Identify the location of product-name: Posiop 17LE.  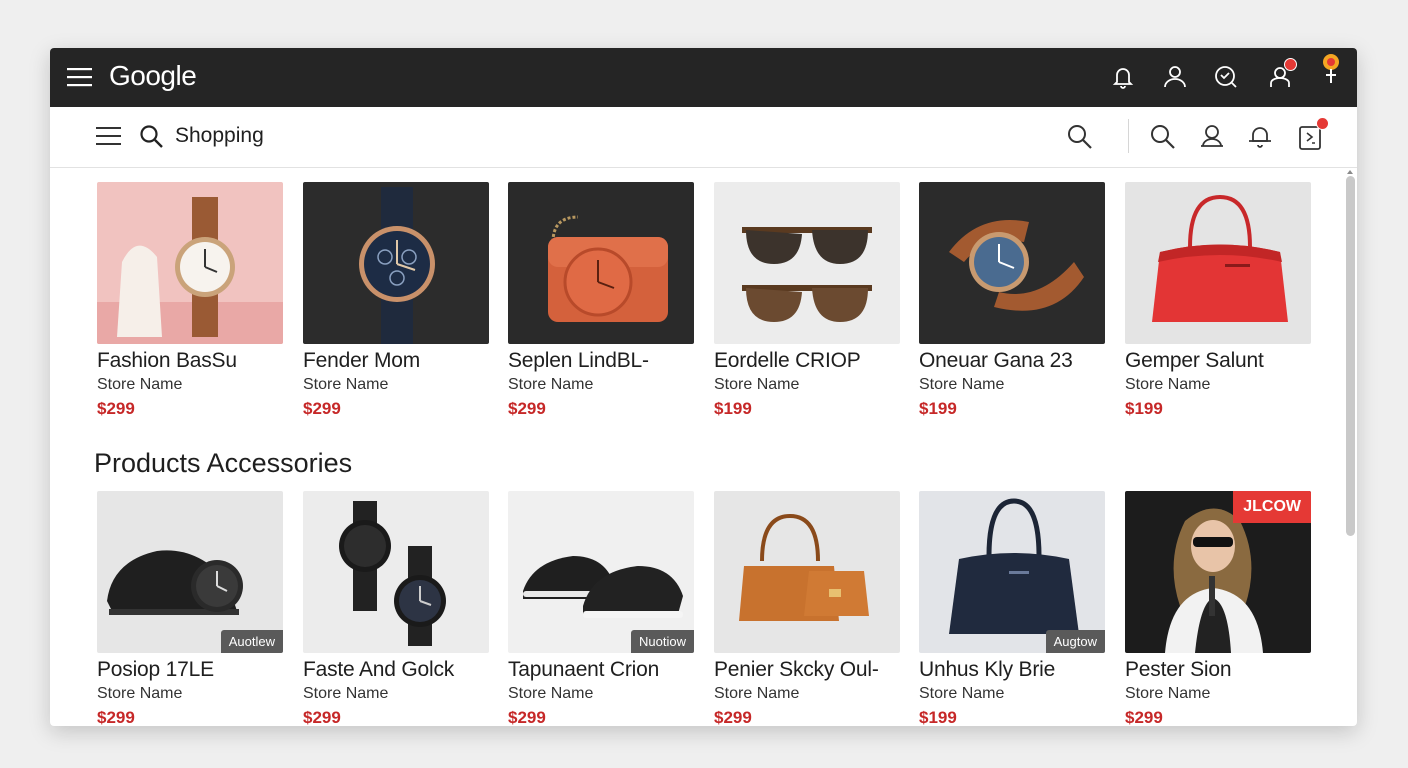
(190, 670).